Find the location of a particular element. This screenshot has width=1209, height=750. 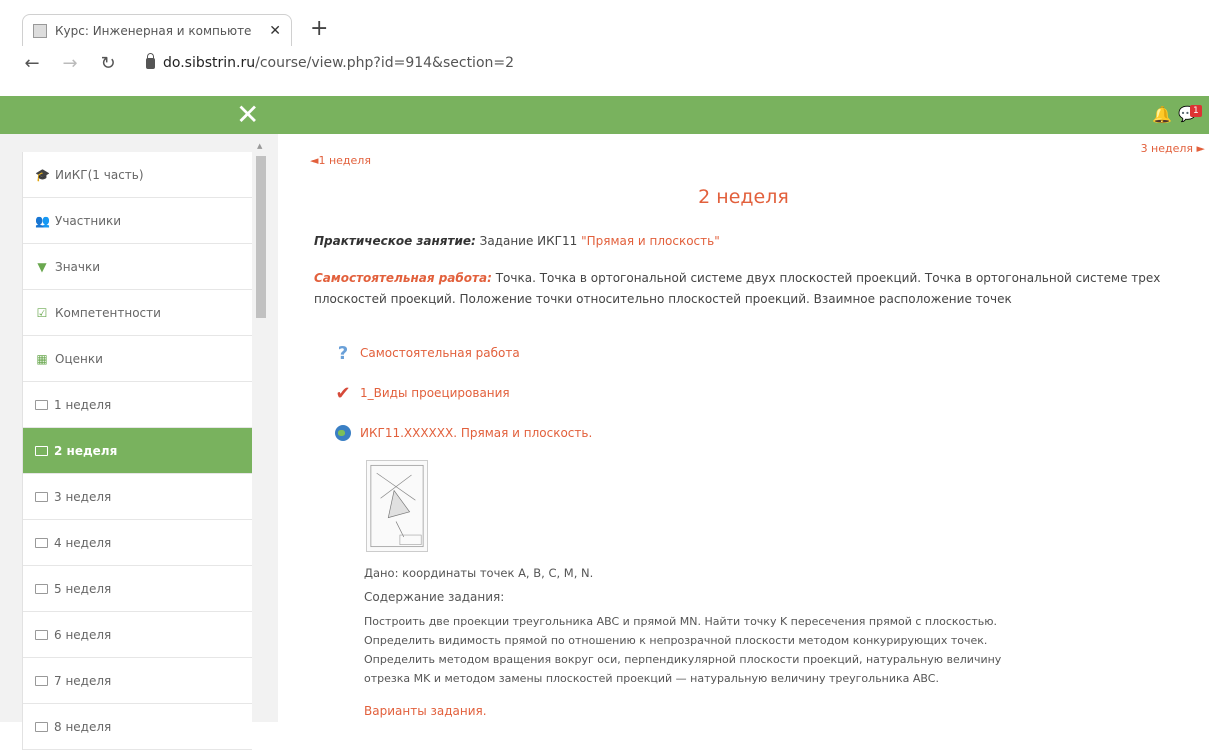

activity-quiz: ? Самостоятельная работа is located at coordinates (427, 353).